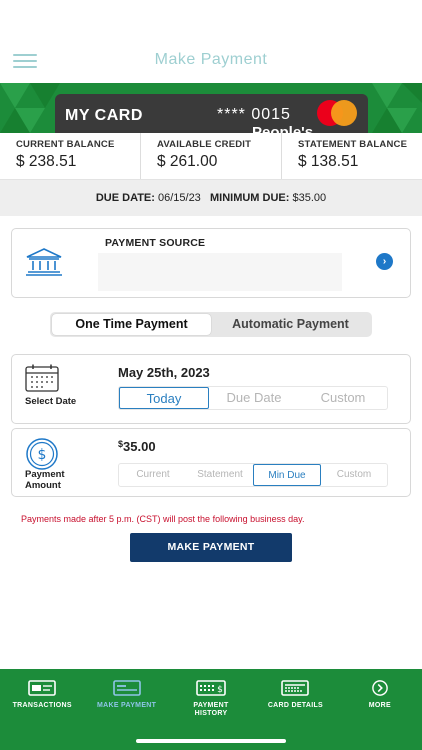  Describe the element at coordinates (126, 688) in the screenshot. I see `card-payment-icon` at that location.